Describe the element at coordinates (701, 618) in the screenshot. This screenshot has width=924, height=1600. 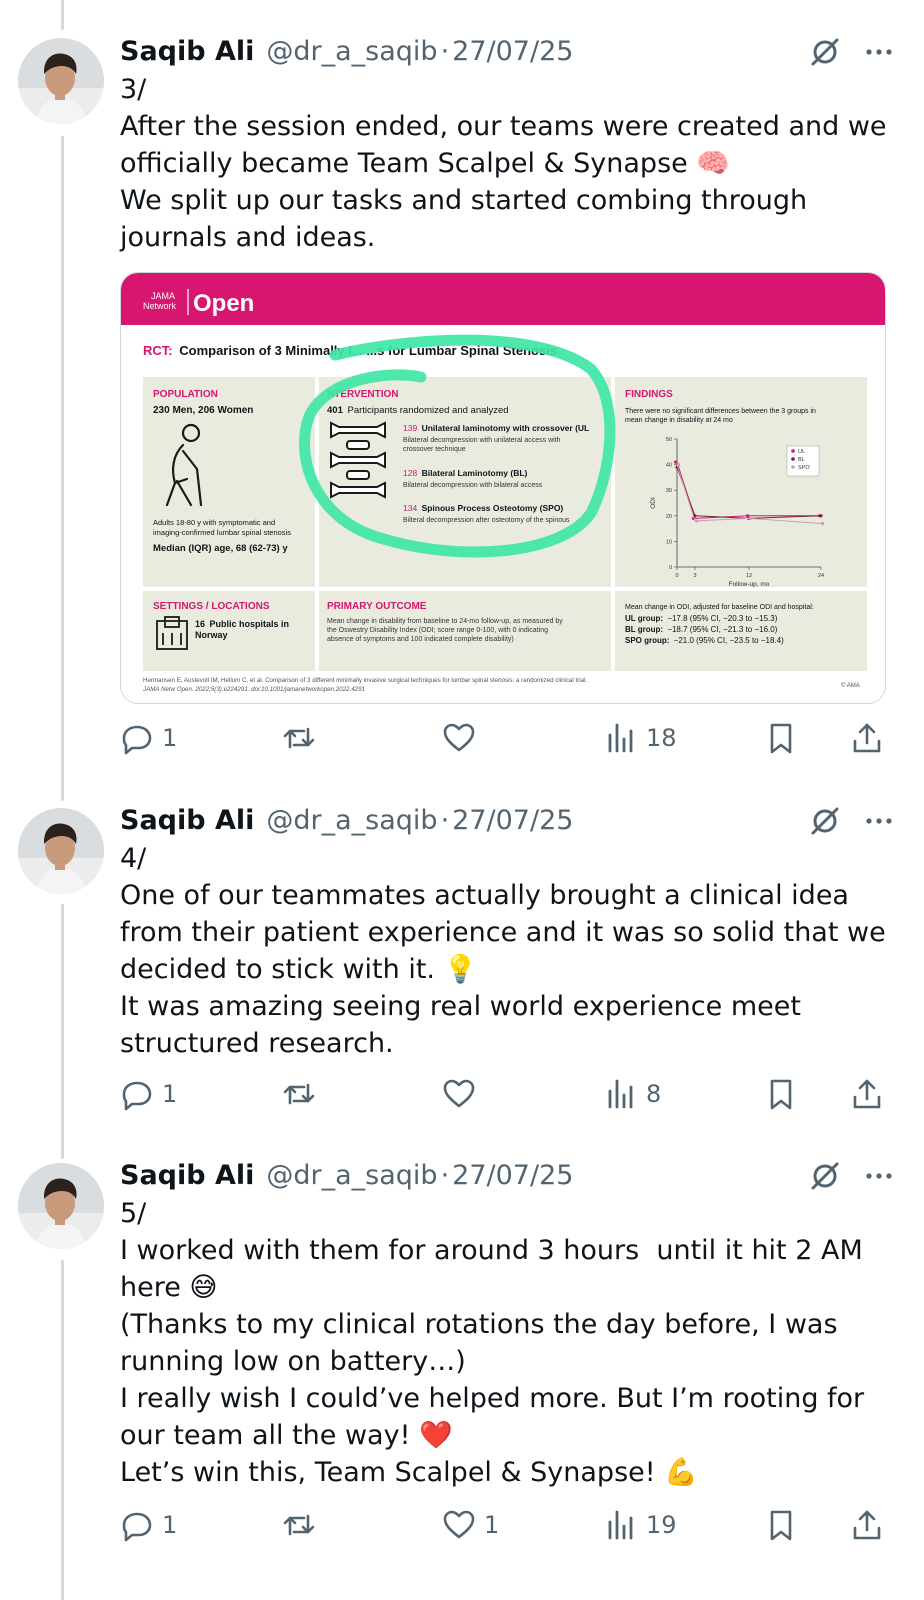
I see `results-ul: UL group: −17.8 (95% CI, −20.3 to −15.3)` at that location.